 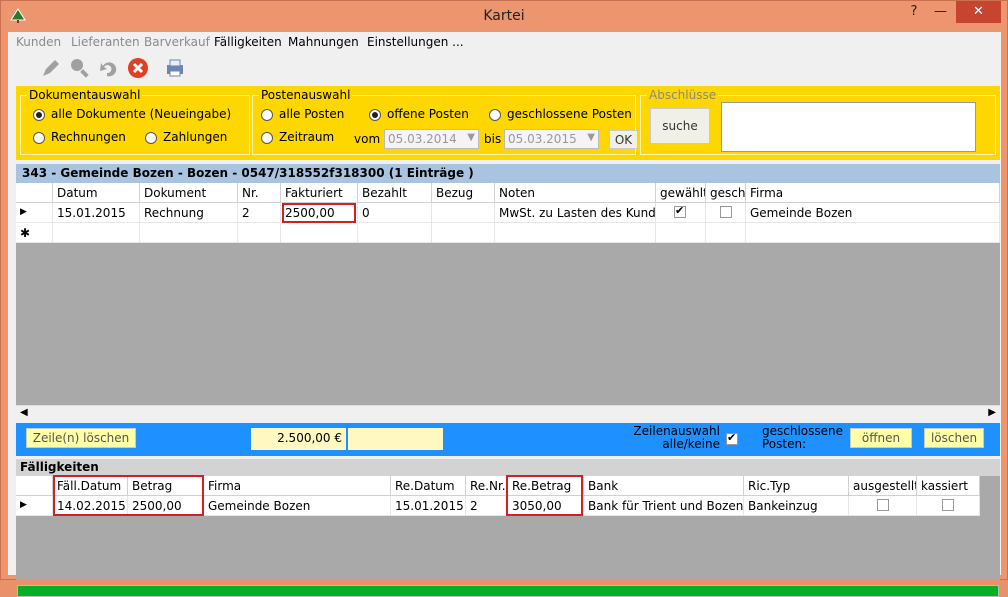 What do you see at coordinates (189, 193) in the screenshot?
I see `col-header-dokument: Dokument` at bounding box center [189, 193].